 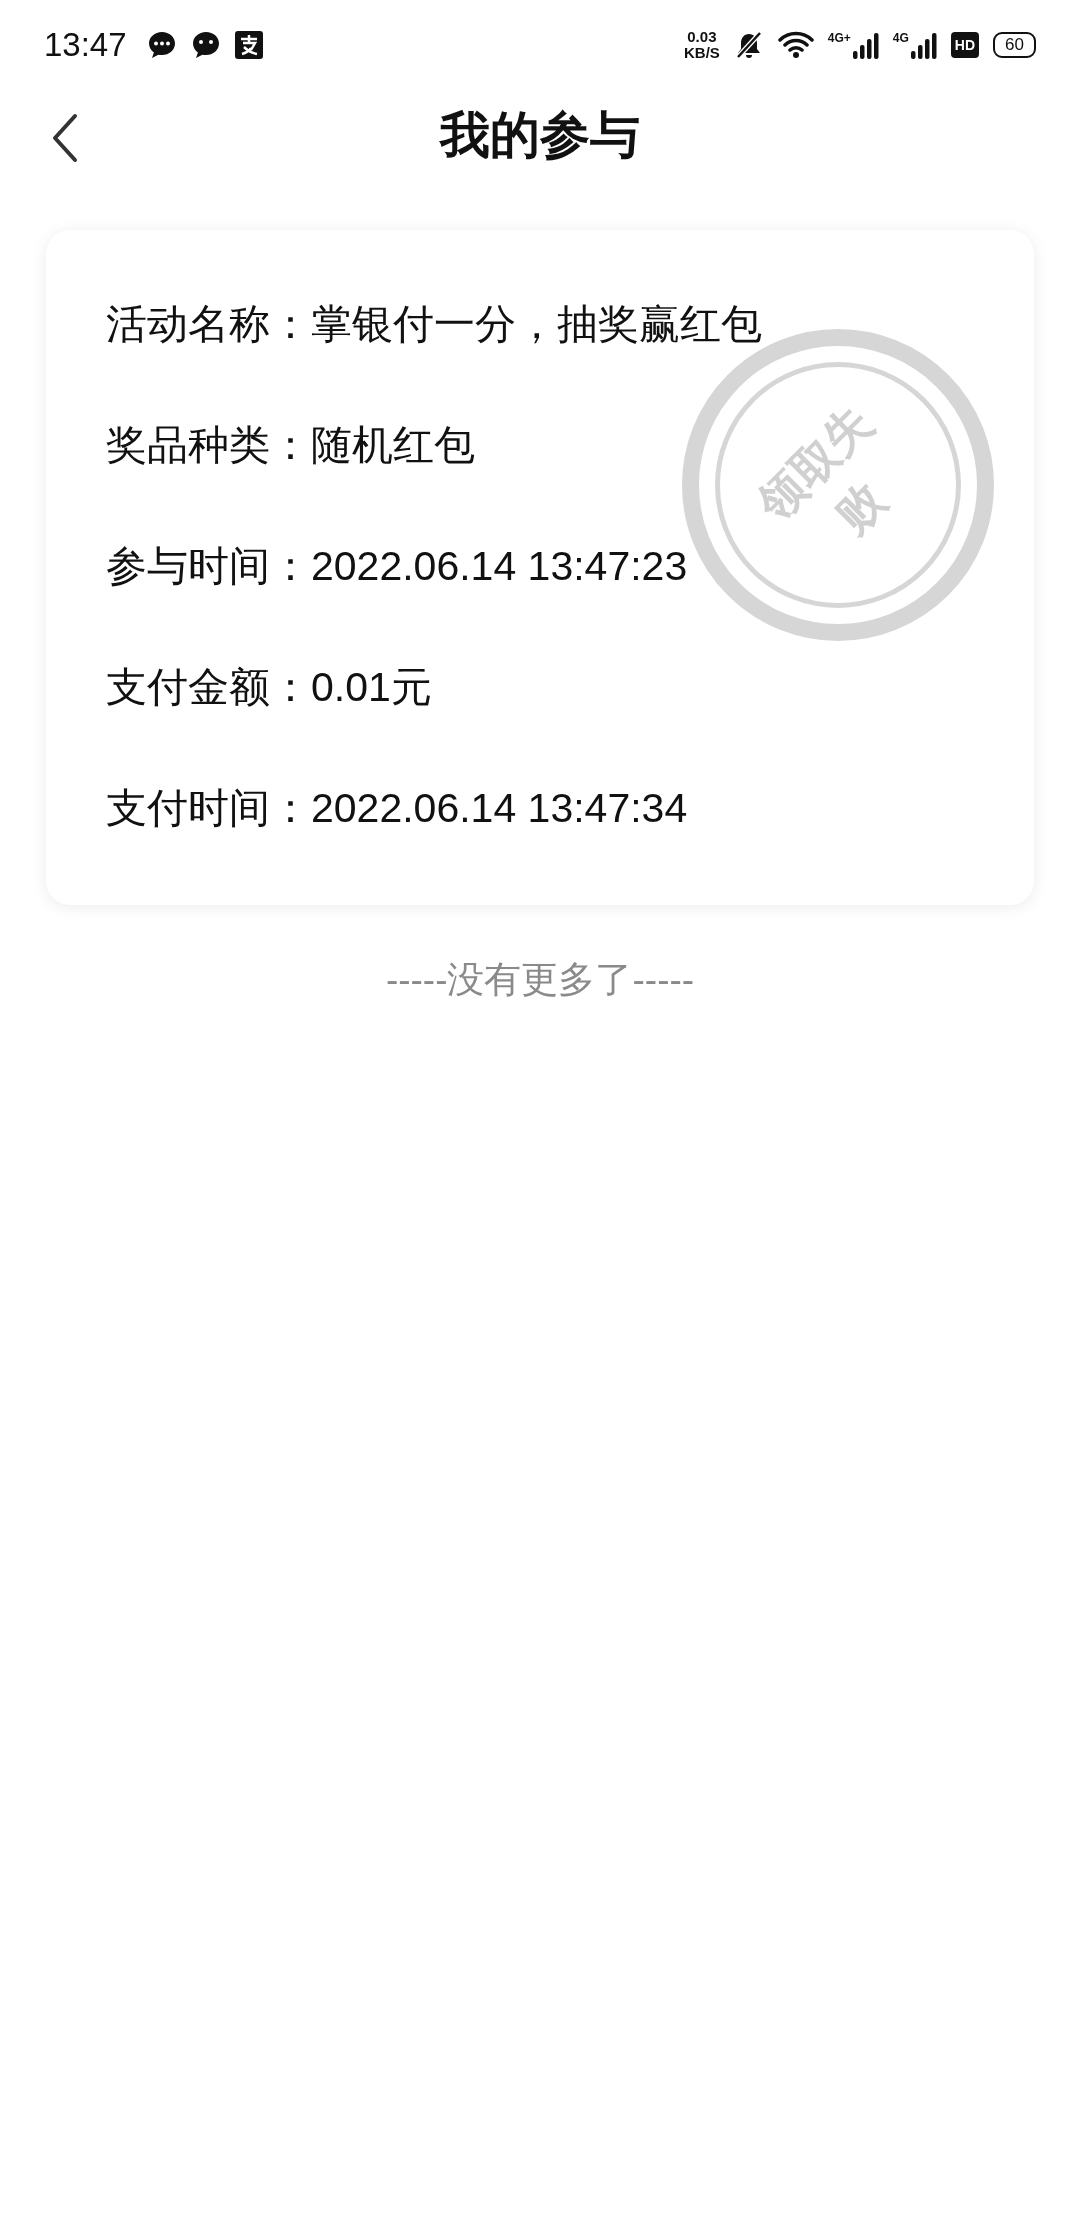 What do you see at coordinates (393, 445) in the screenshot?
I see `field-value: 随机红包` at bounding box center [393, 445].